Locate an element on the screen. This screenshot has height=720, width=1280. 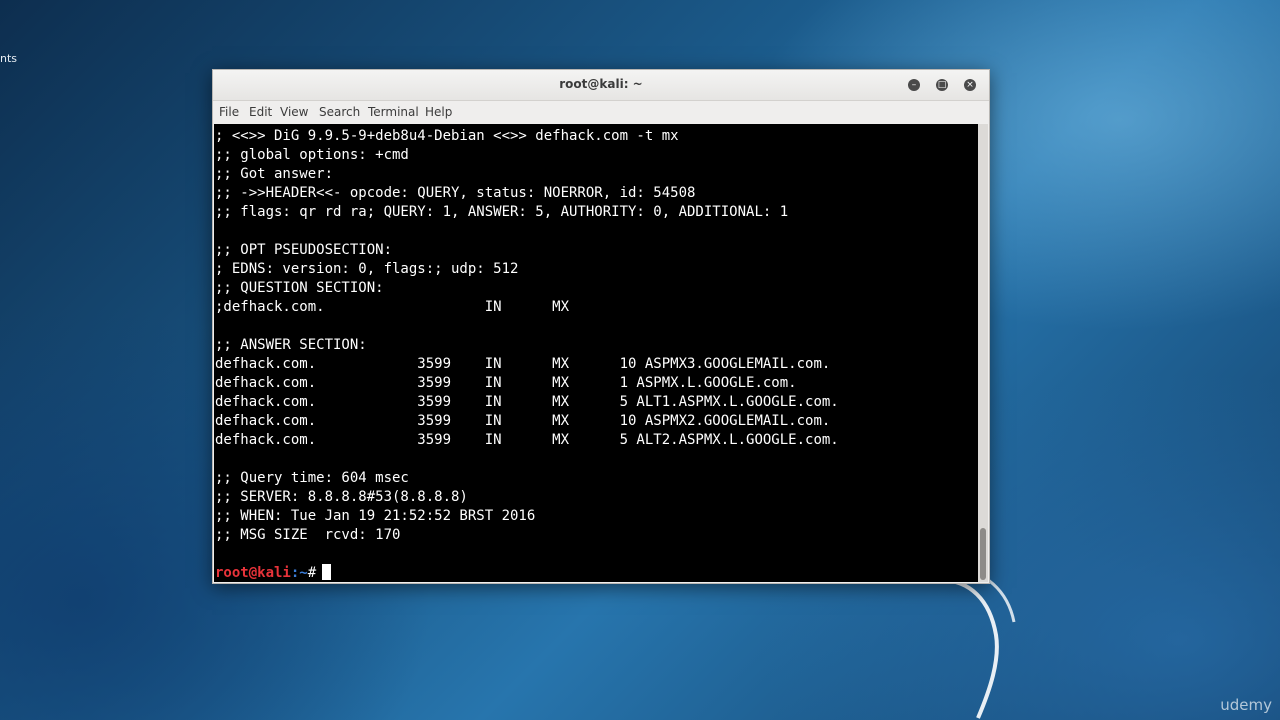
terminal-line: ;; Got answer: is located at coordinates (274, 174).